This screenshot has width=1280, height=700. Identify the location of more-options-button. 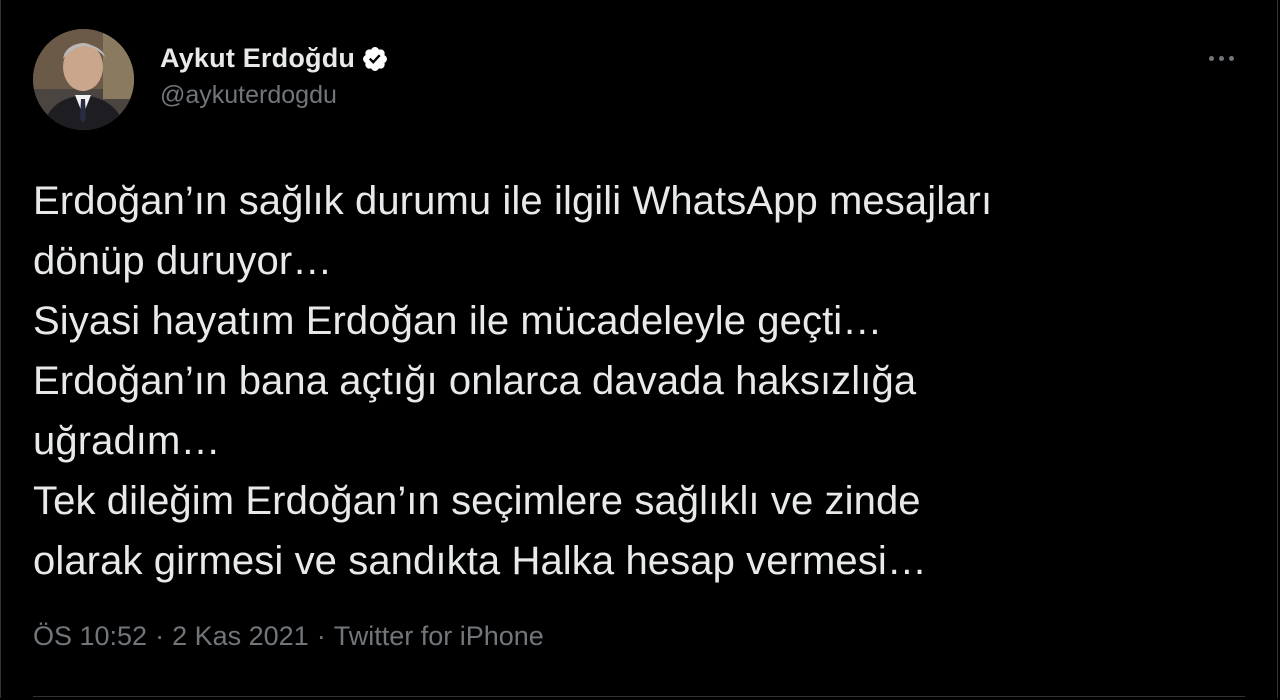
(1221, 58).